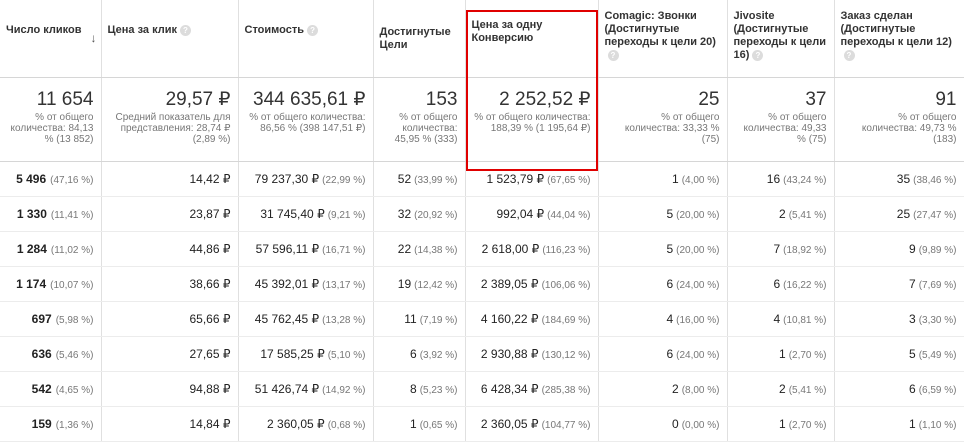 This screenshot has width=964, height=444. Describe the element at coordinates (805, 180) in the screenshot. I see `cell-percent: (43,24 %)` at that location.